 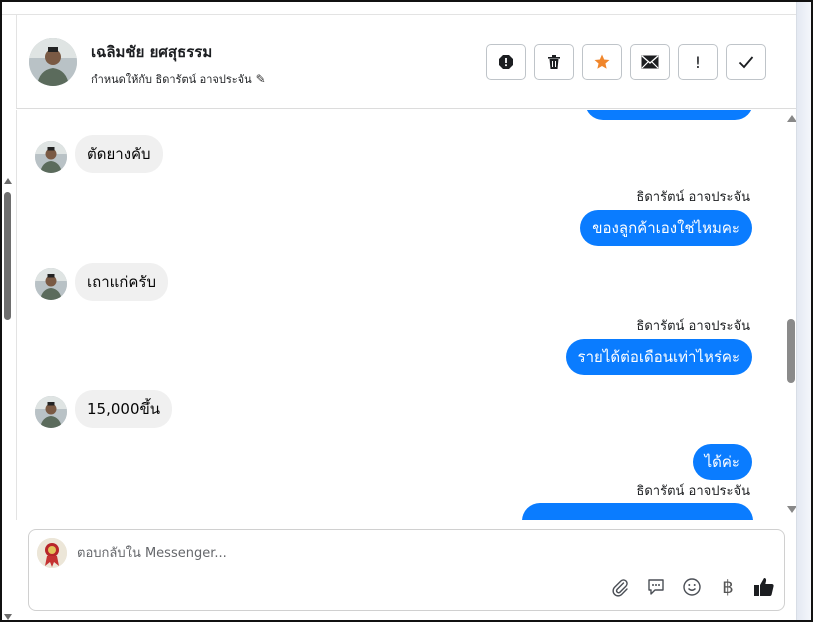 I want to click on mark-done-button, so click(x=746, y=62).